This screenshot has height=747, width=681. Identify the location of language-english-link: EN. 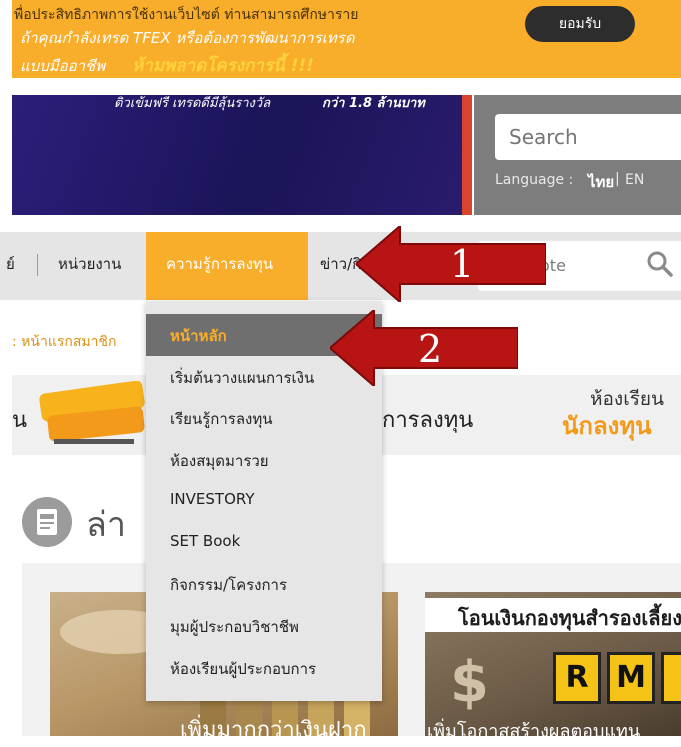
(634, 180).